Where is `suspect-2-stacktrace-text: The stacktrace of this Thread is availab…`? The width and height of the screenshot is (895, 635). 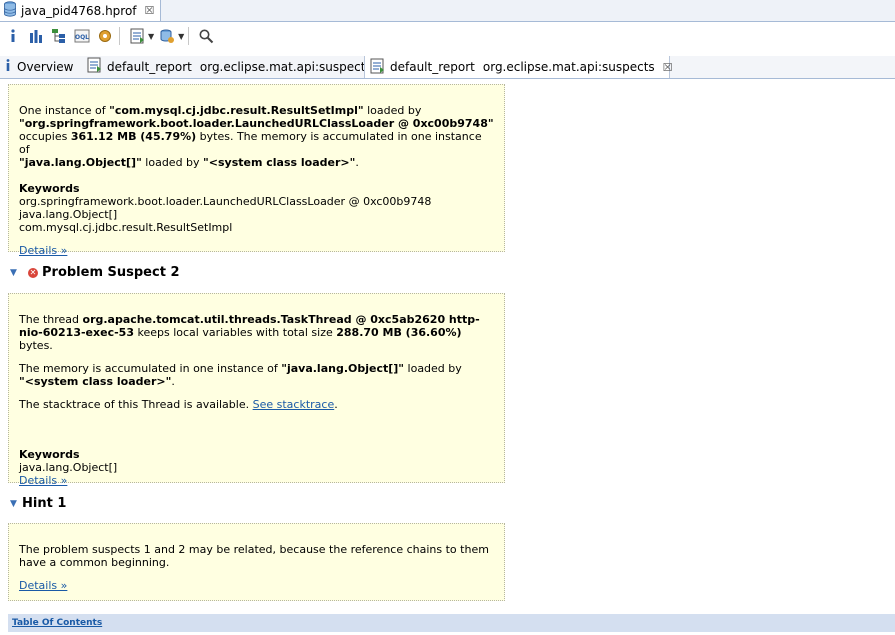 suspect-2-stacktrace-text: The stacktrace of this Thread is availab… is located at coordinates (178, 404).